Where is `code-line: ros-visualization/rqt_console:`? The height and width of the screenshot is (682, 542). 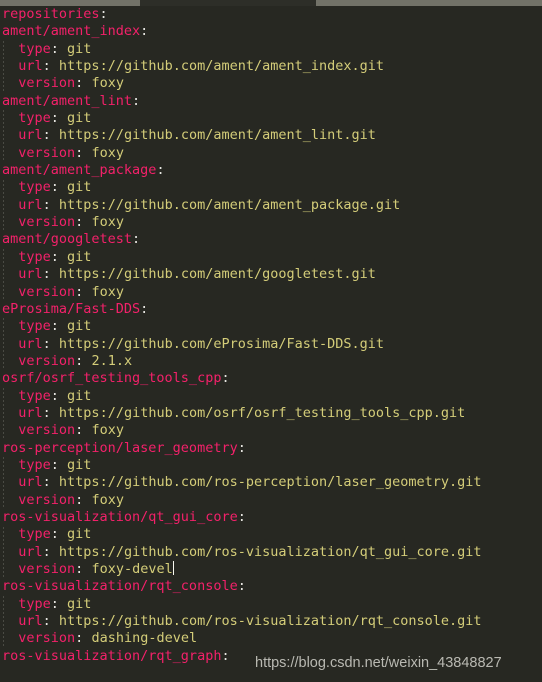
code-line: ros-visualization/rqt_console: is located at coordinates (271, 586).